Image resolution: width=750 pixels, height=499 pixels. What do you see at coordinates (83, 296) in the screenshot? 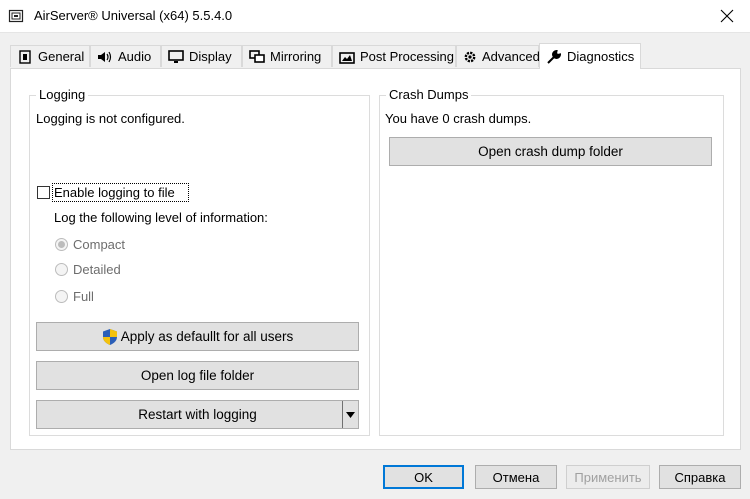
I see `radio-full-label: Full` at bounding box center [83, 296].